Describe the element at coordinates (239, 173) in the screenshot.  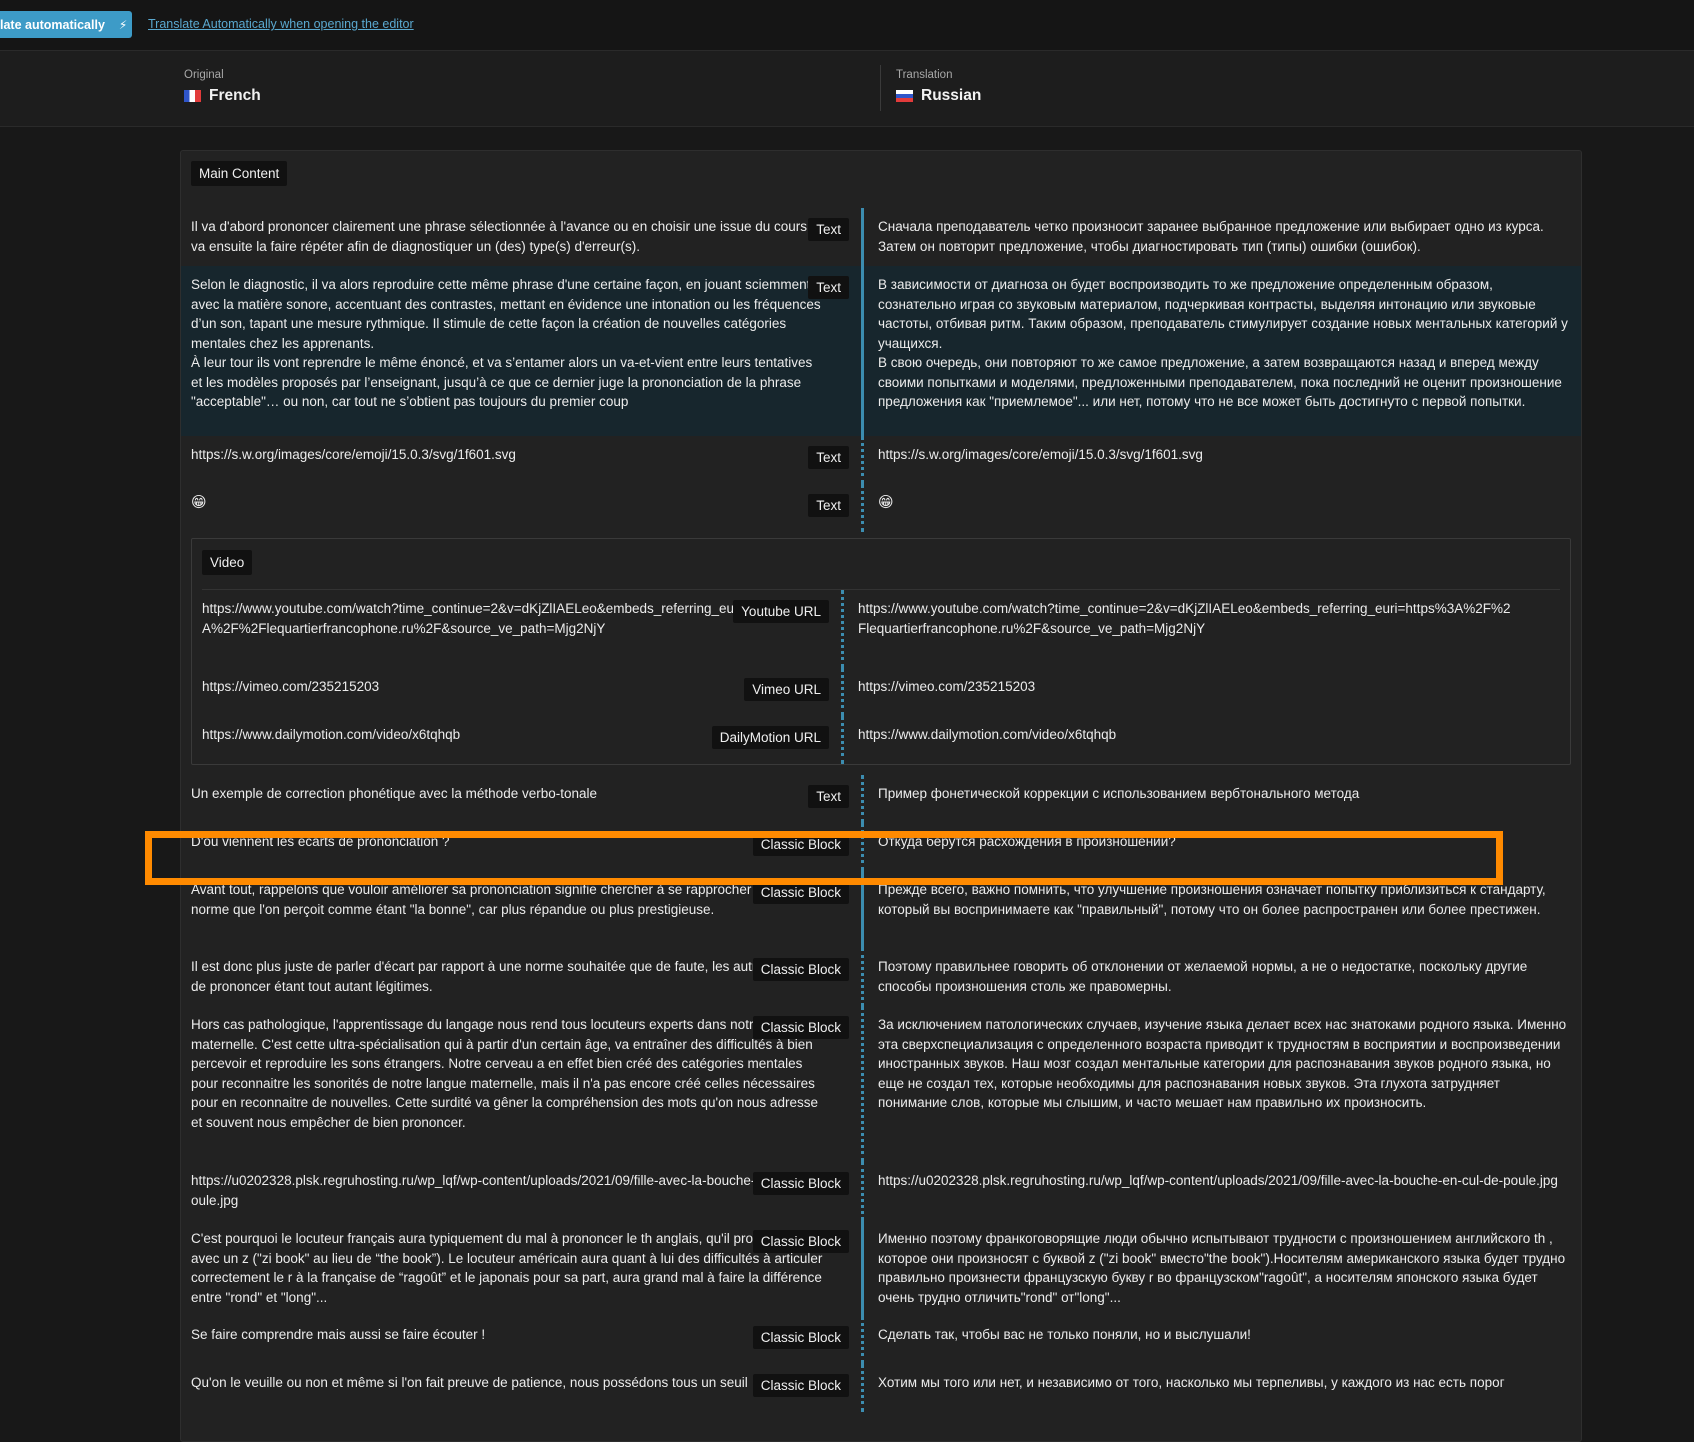
I see `main-content-label: Main Content` at that location.